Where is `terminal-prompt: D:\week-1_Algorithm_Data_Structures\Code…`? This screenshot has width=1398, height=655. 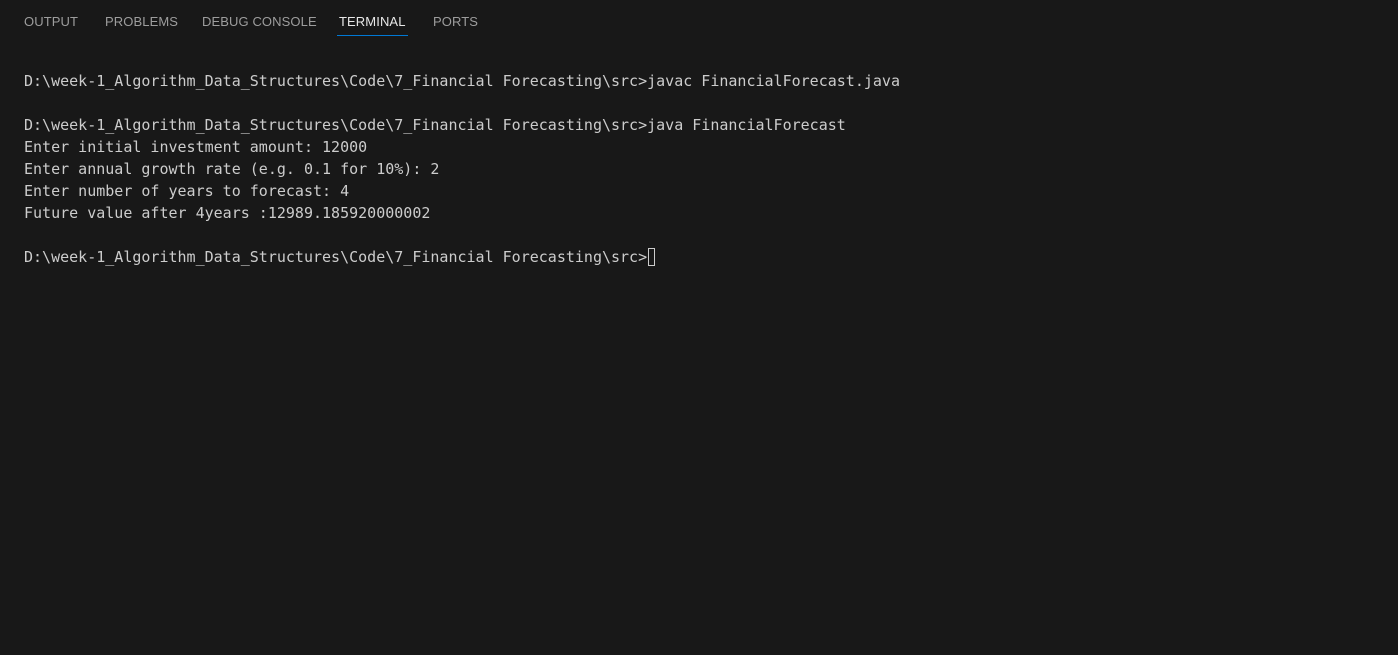
terminal-prompt: D:\week-1_Algorithm_Data_Structures\Code… is located at coordinates (336, 257).